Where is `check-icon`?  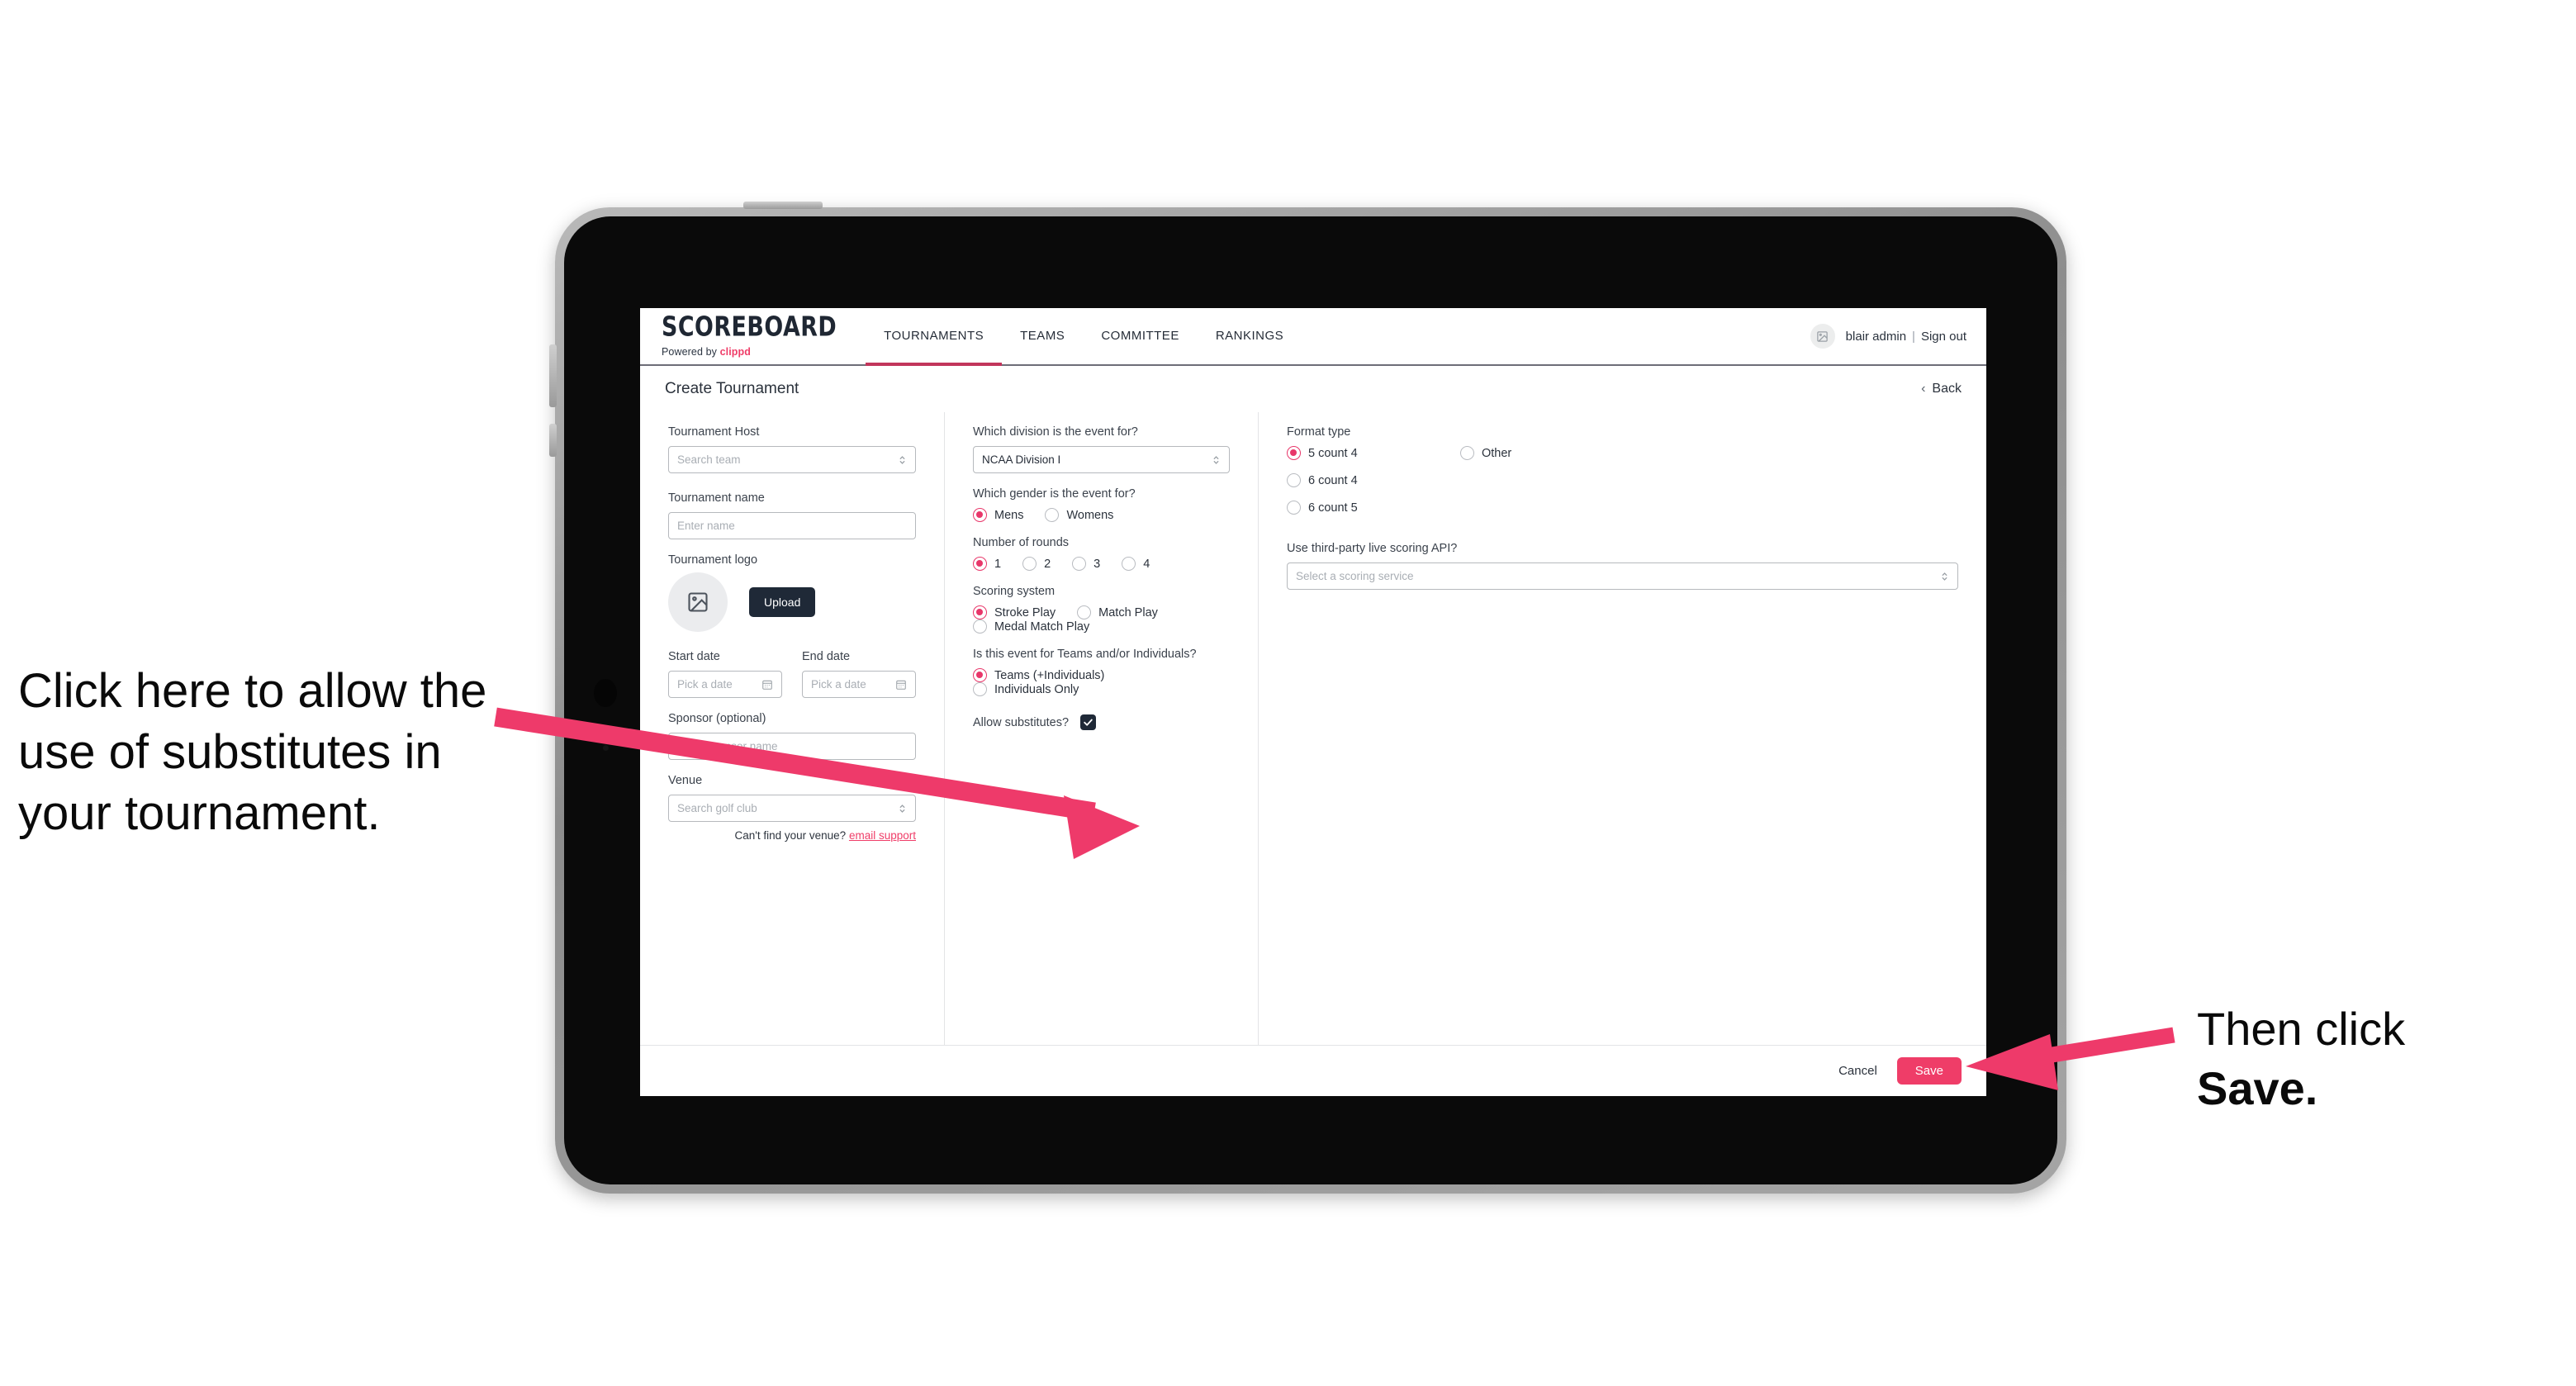 check-icon is located at coordinates (1088, 722).